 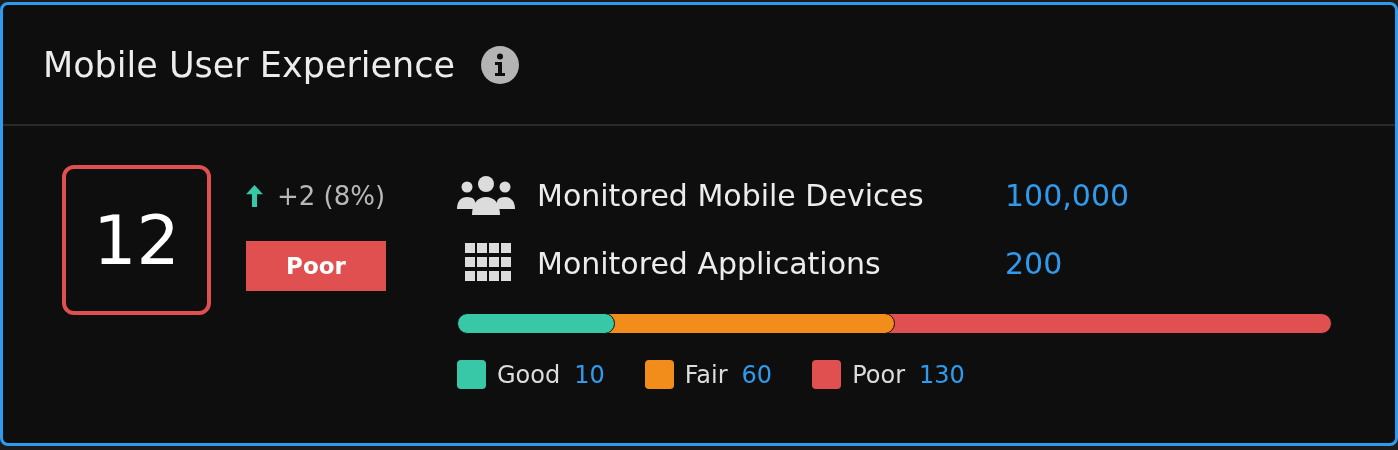 What do you see at coordinates (706, 374) in the screenshot?
I see `legend-label: Fair` at bounding box center [706, 374].